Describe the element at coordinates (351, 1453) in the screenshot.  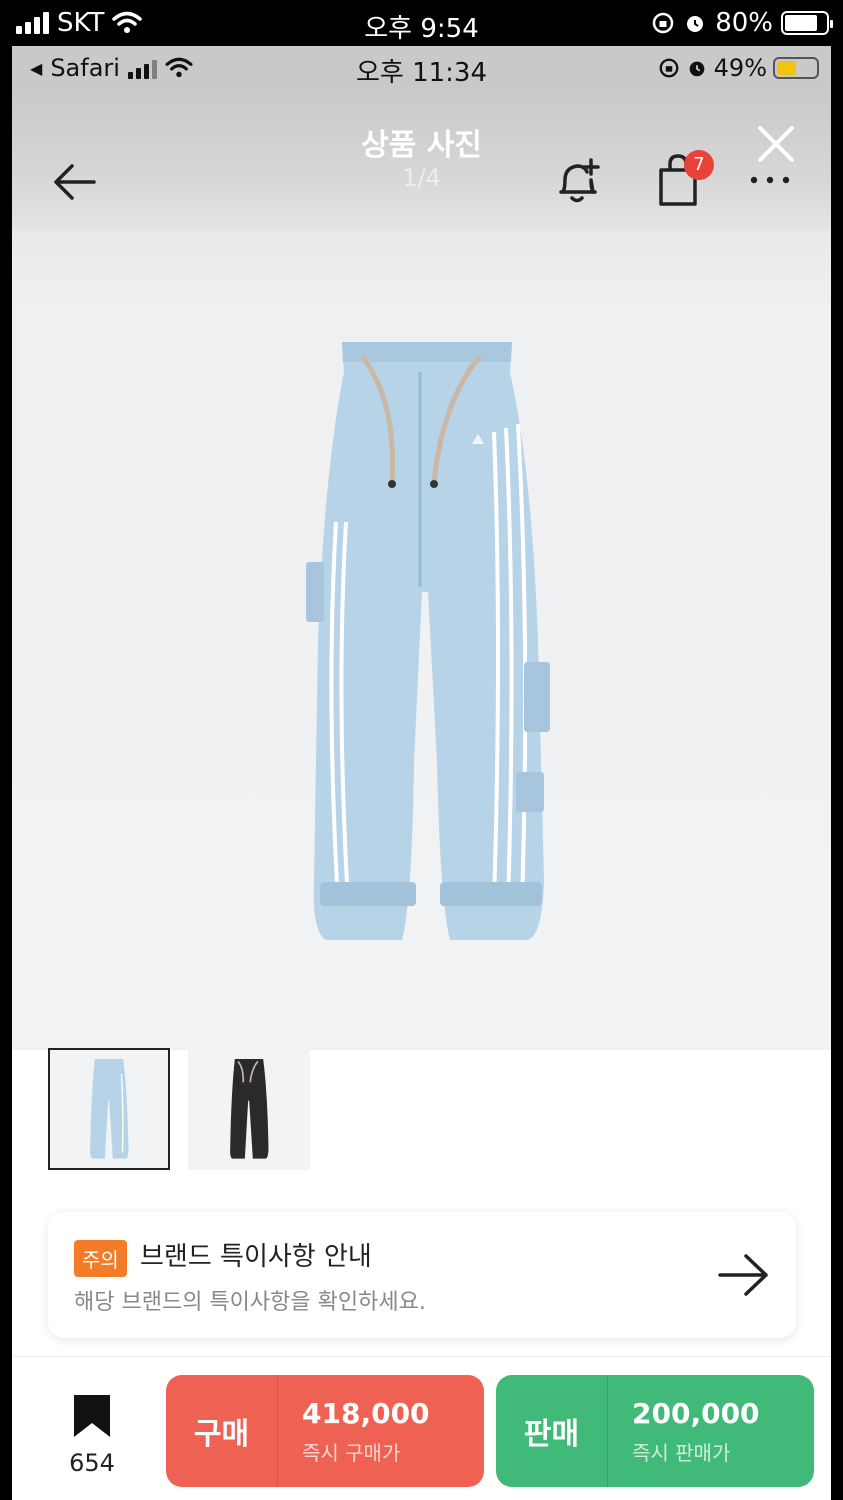
I see `buy-price-caption: 즉시 구매가` at that location.